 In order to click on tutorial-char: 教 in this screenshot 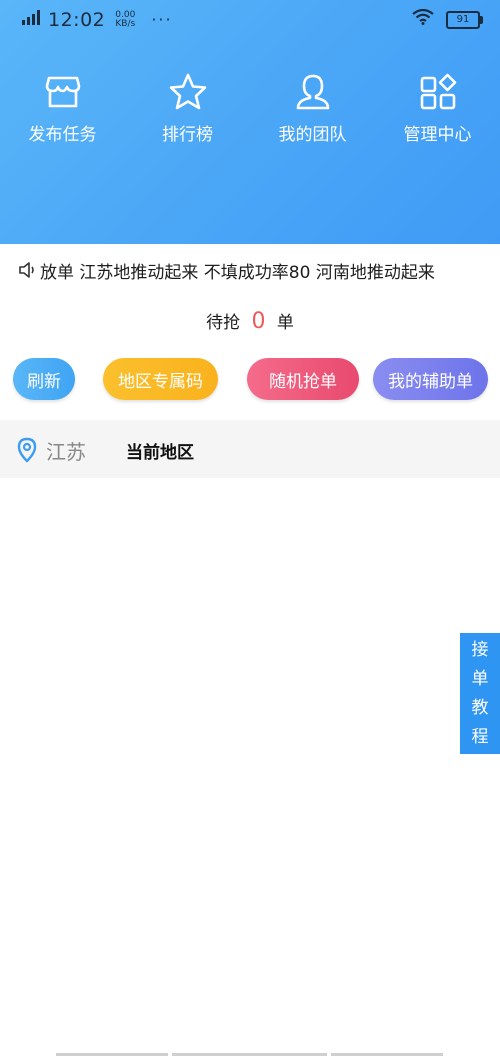, I will do `click(480, 707)`.